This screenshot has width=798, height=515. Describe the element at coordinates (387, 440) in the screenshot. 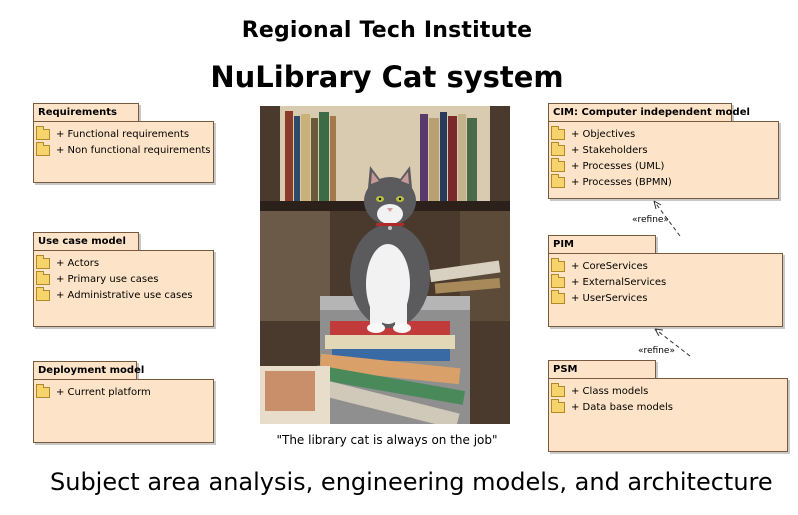

I see `photo-caption: "The library cat is always on the job"` at that location.